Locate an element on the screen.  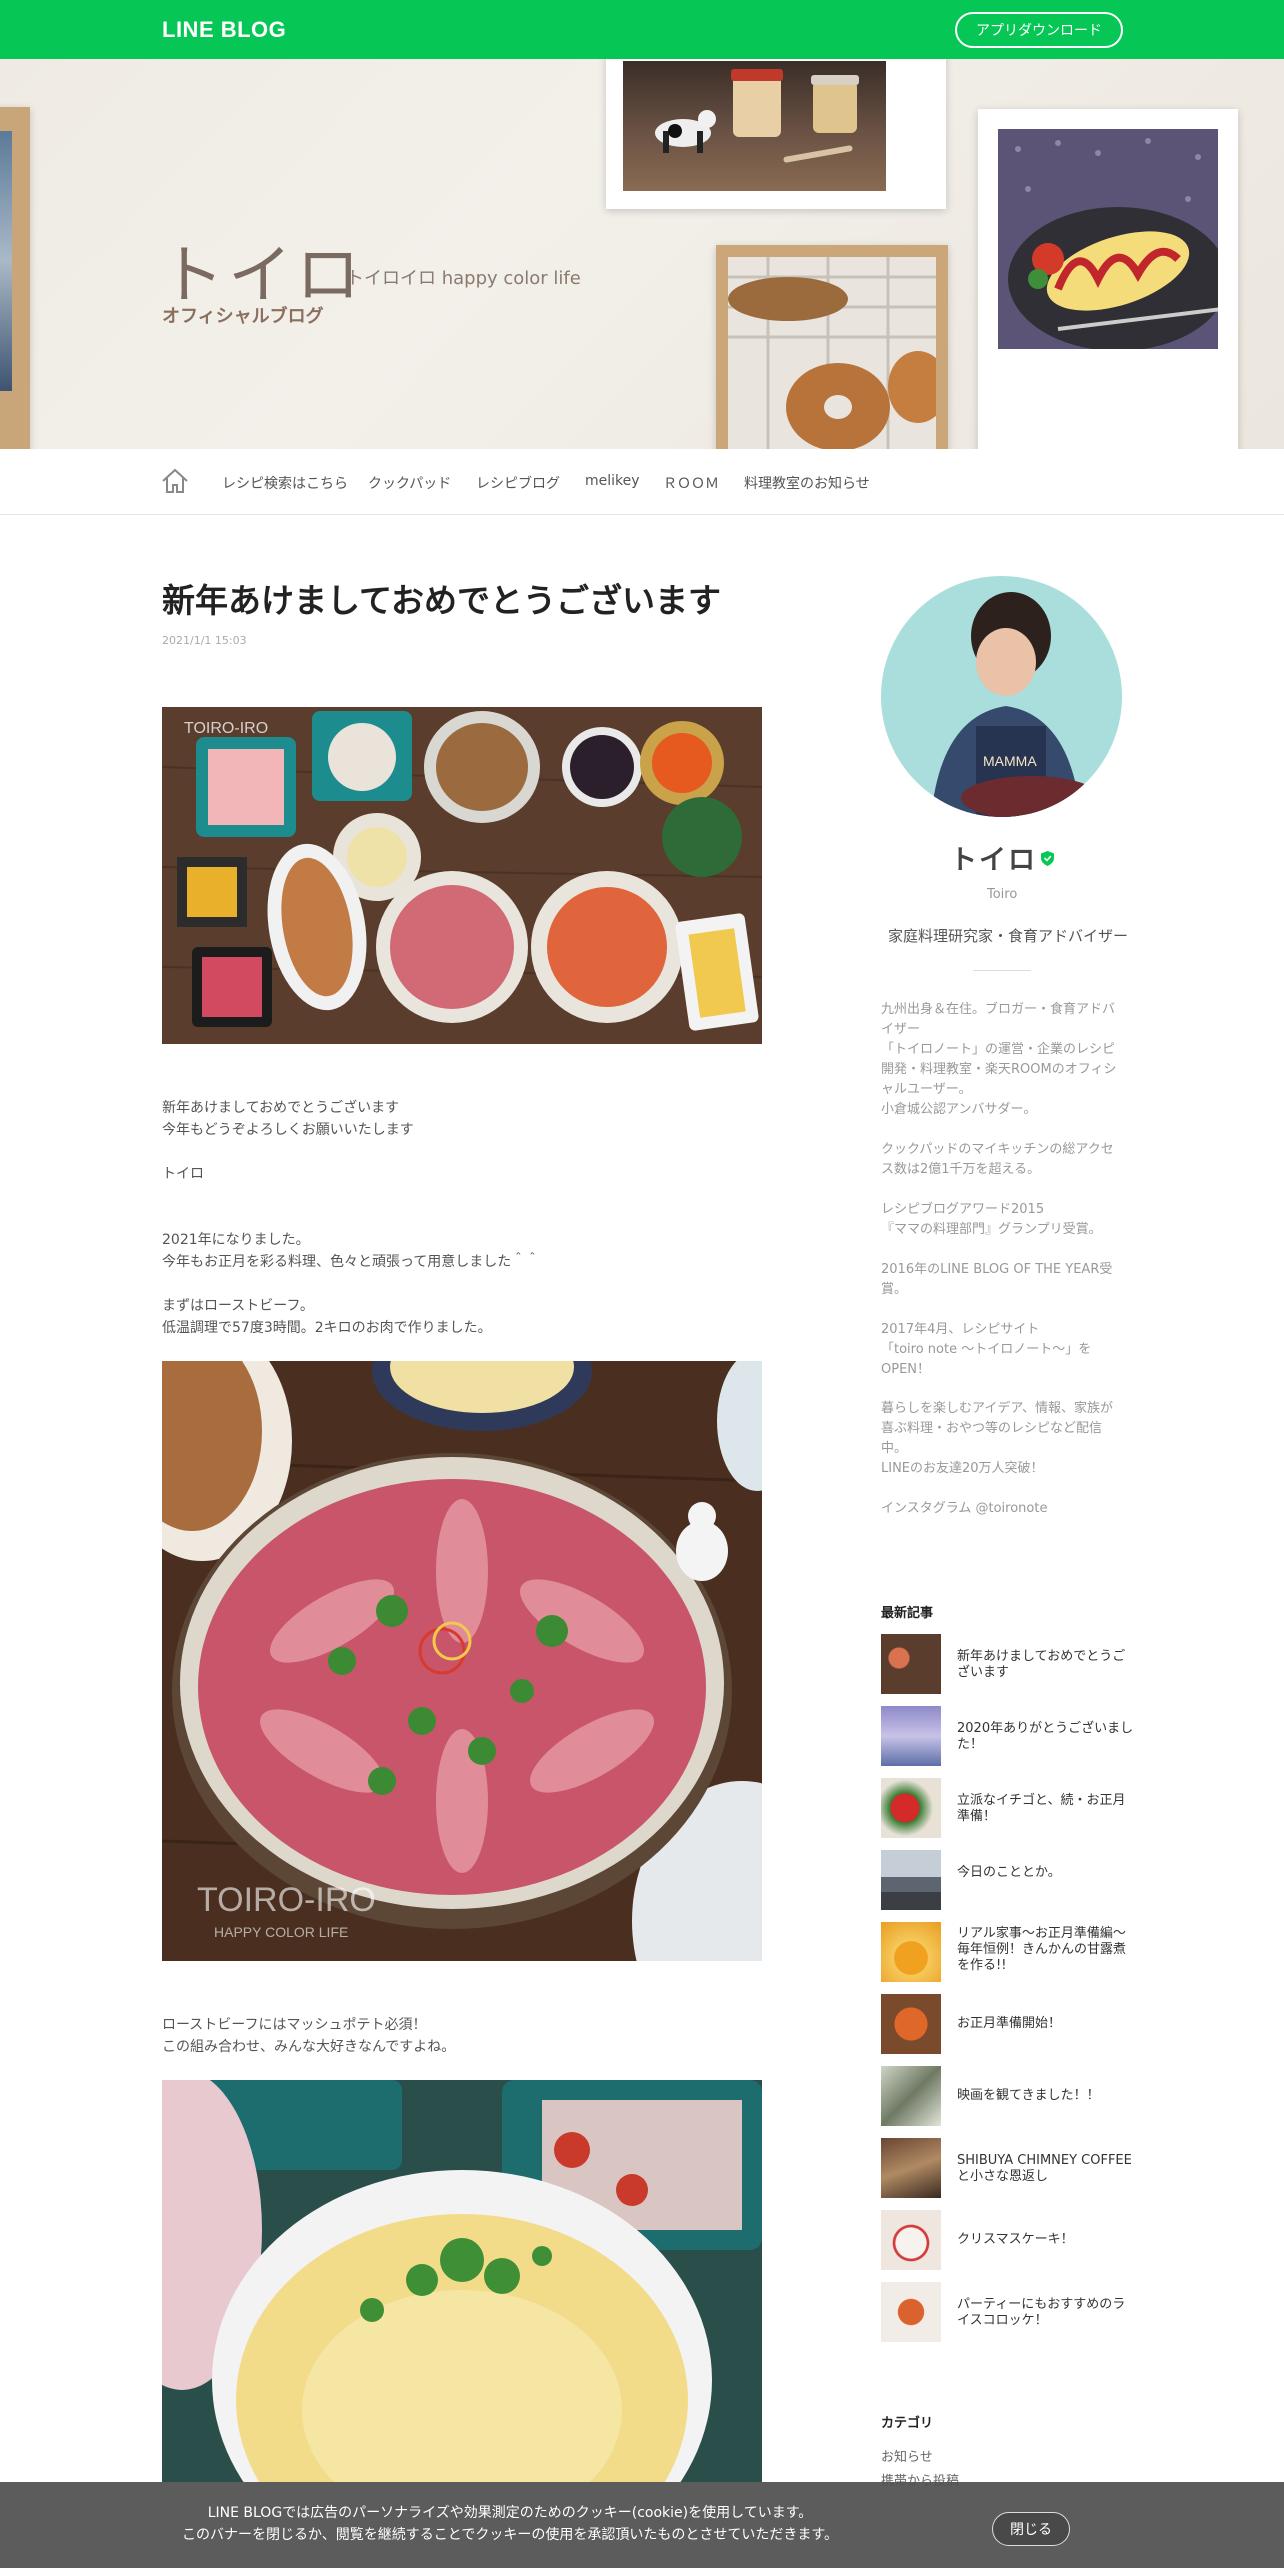
nav-recipe-search: レシピ検索はこちら is located at coordinates (285, 483).